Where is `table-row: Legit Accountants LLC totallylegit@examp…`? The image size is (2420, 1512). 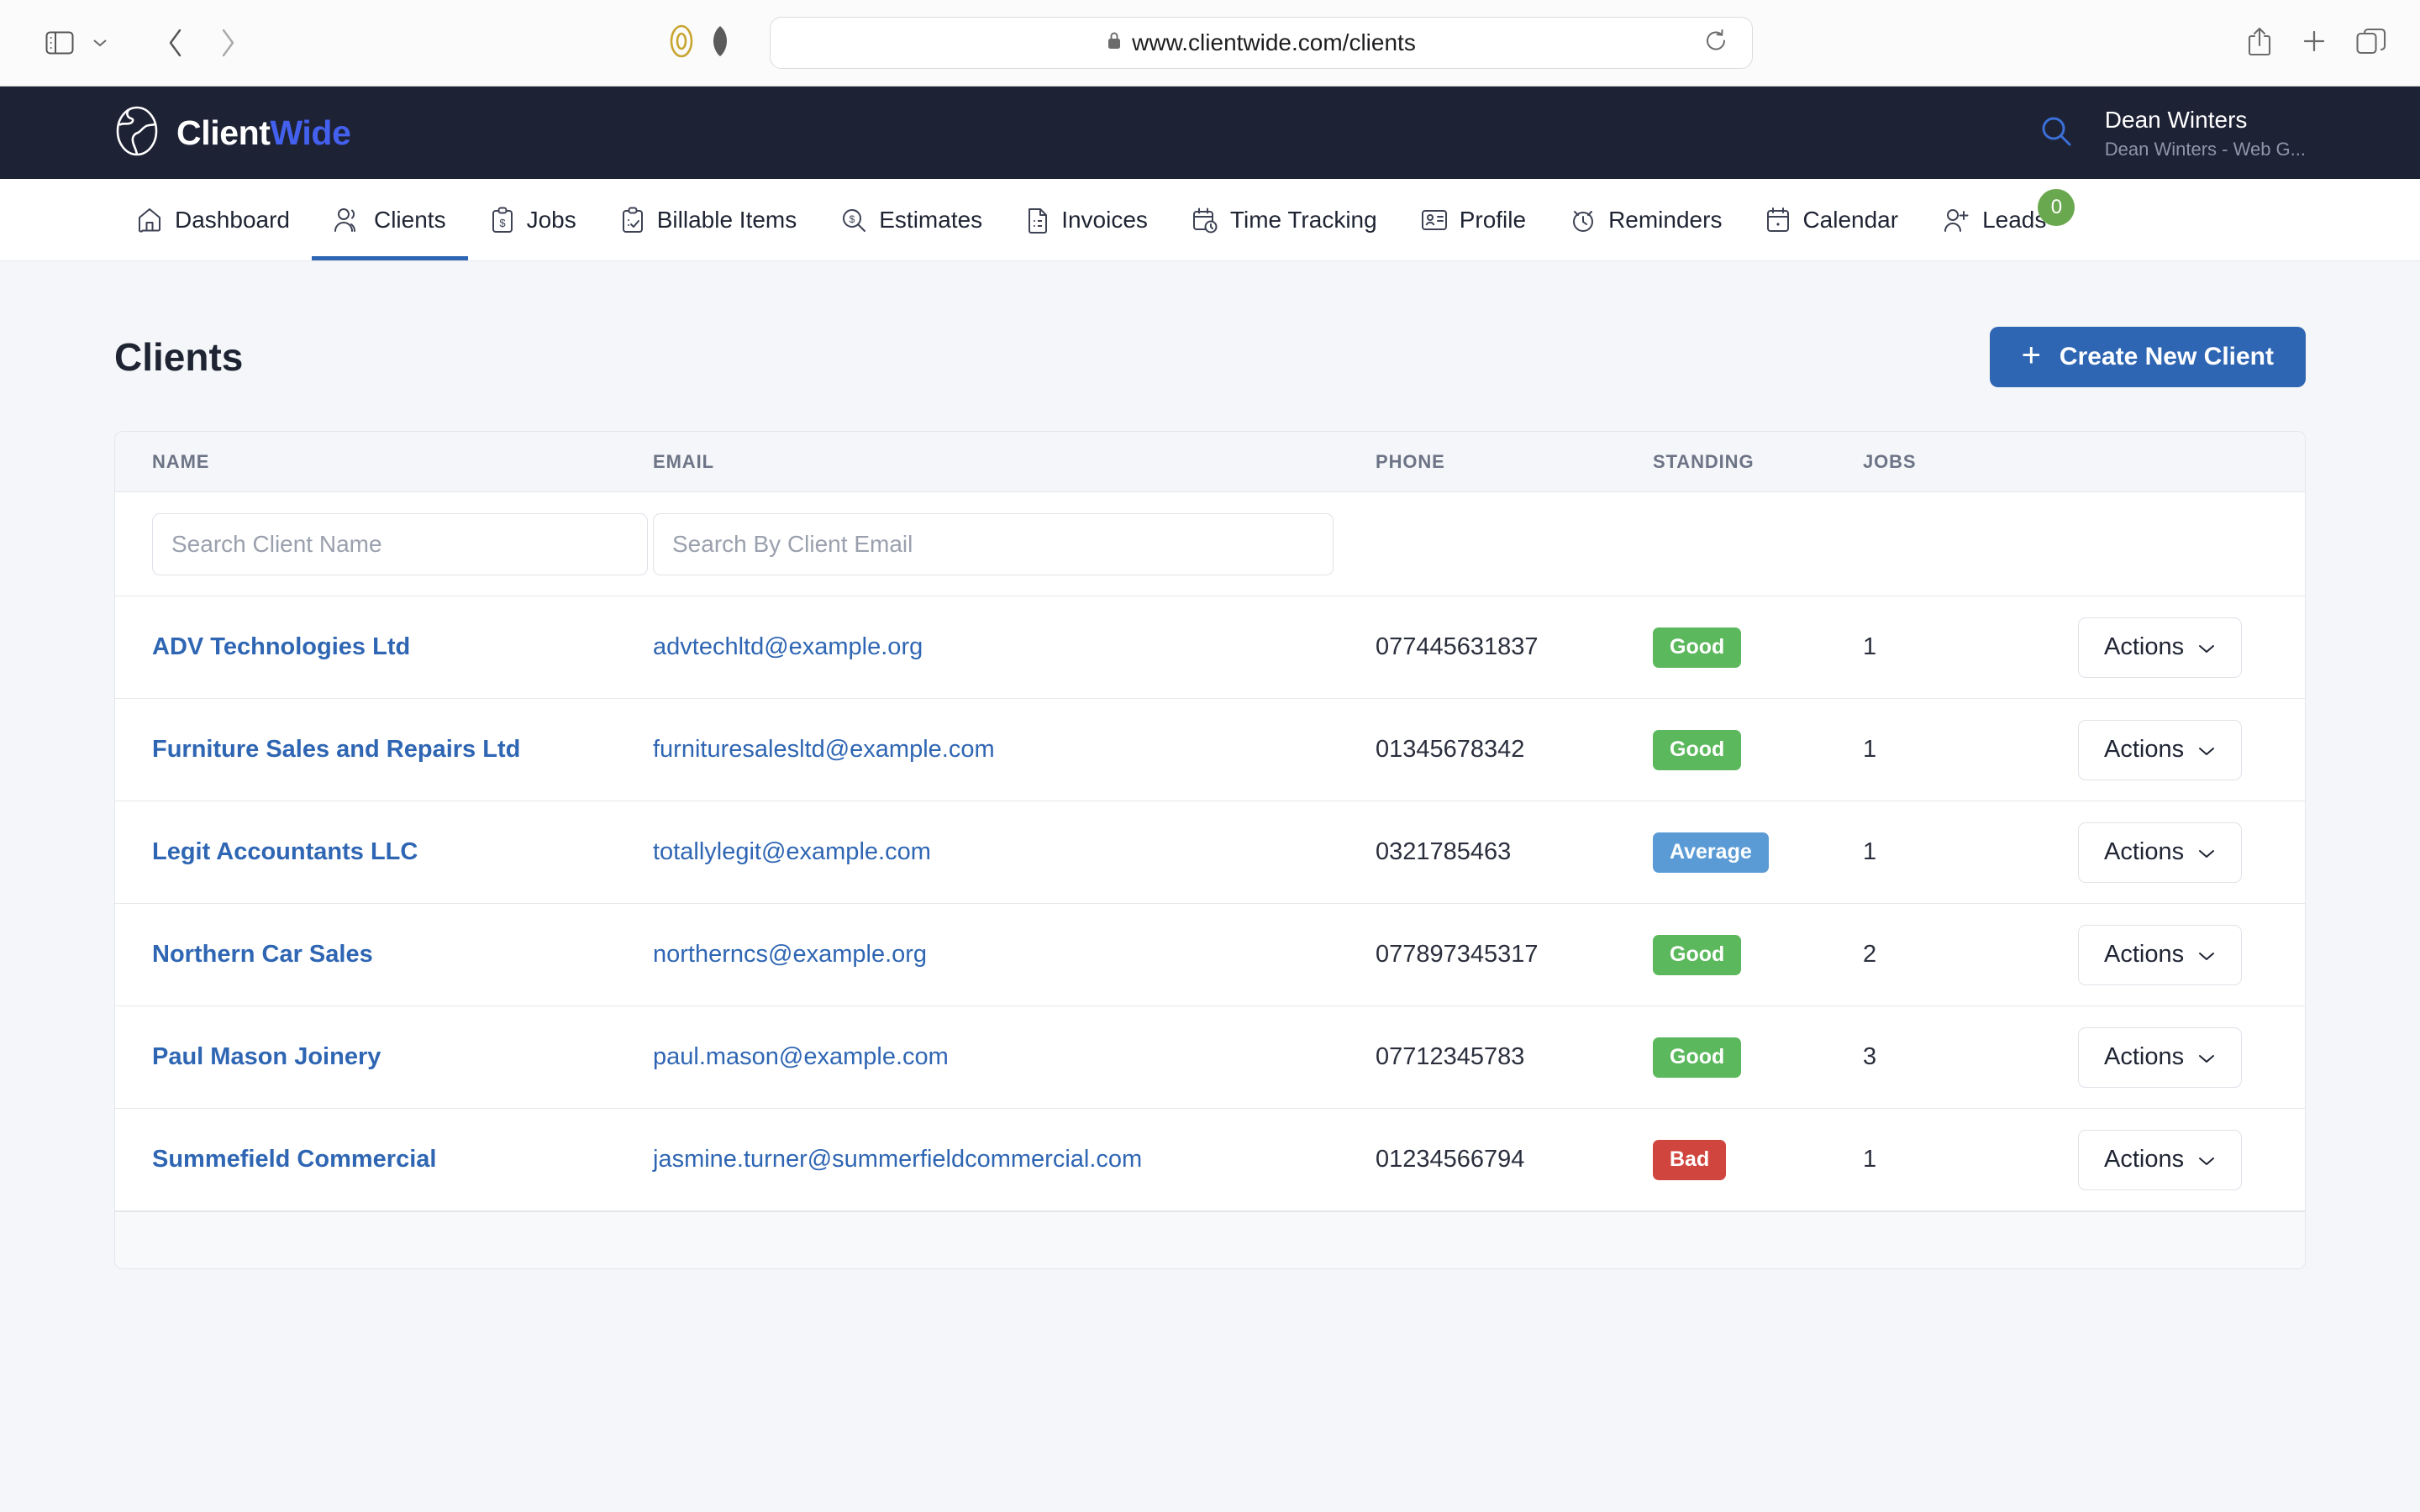 table-row: Legit Accountants LLC totallylegit@examp… is located at coordinates (1210, 852).